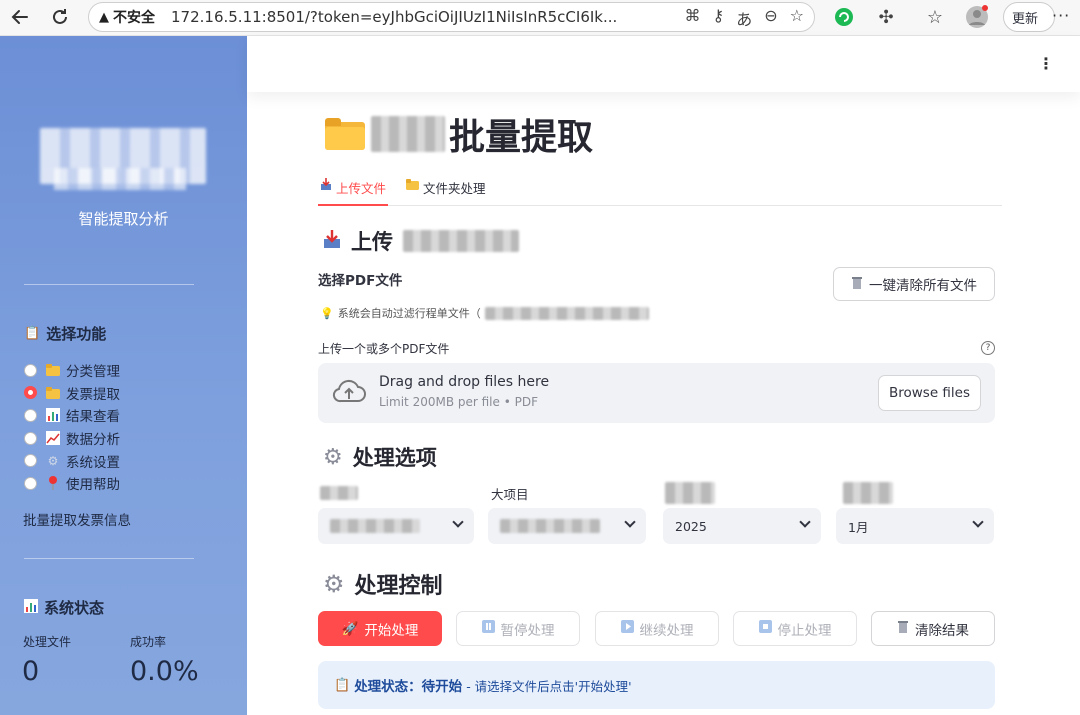  What do you see at coordinates (795, 628) in the screenshot?
I see `stop-processing-button: 停止处理` at bounding box center [795, 628].